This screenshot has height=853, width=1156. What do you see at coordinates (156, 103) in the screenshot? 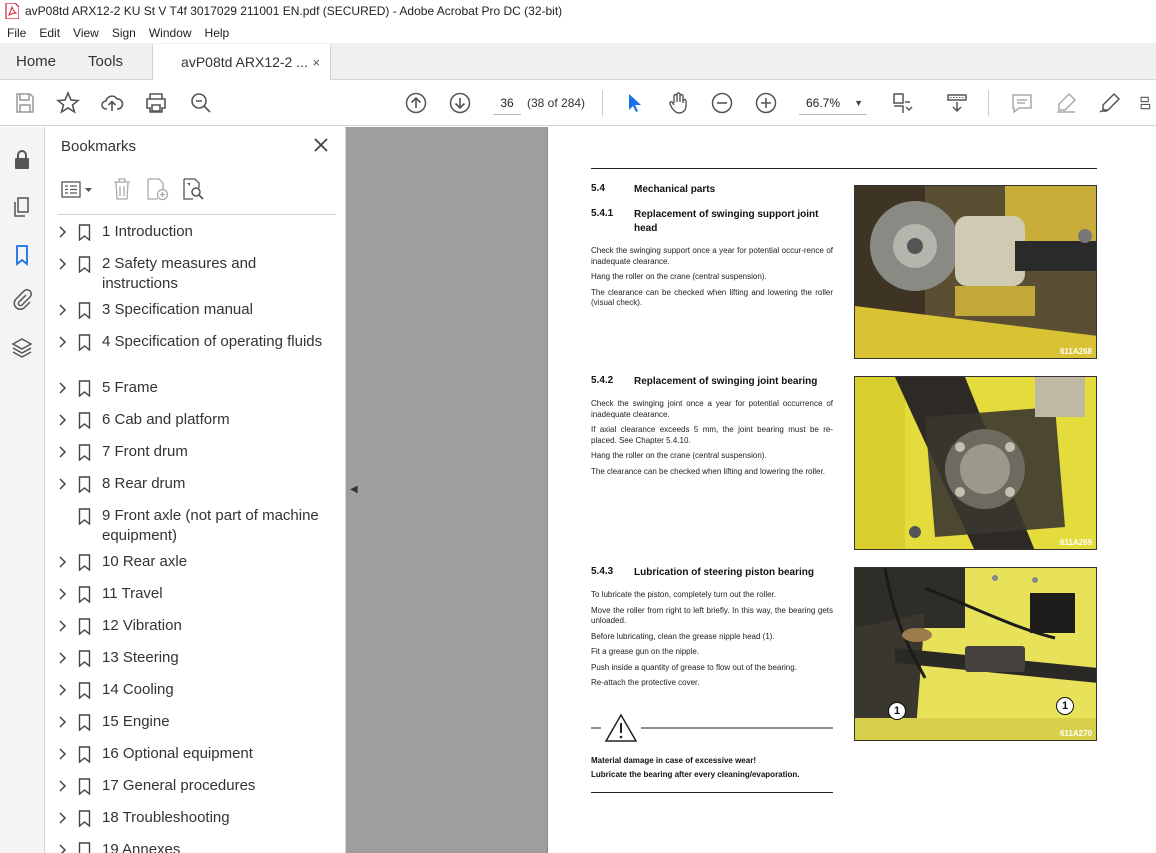
I see `print-icon` at bounding box center [156, 103].